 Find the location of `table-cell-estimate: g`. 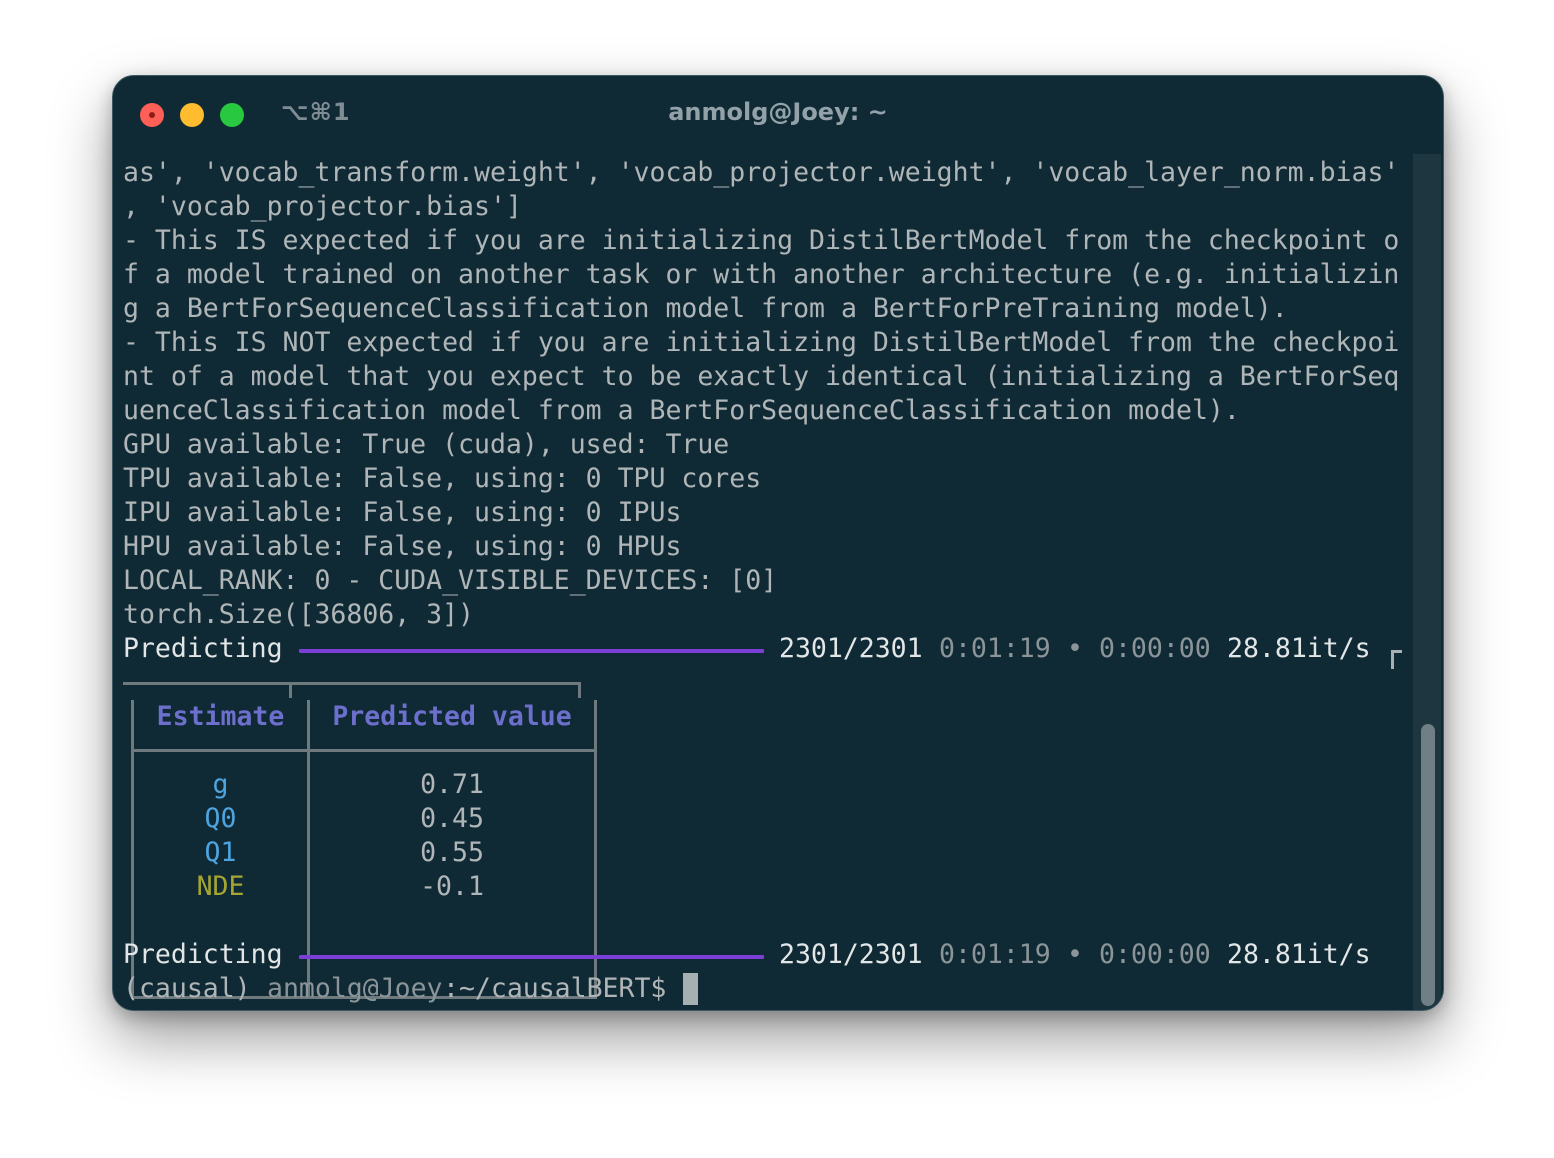

table-cell-estimate: g is located at coordinates (220, 784).